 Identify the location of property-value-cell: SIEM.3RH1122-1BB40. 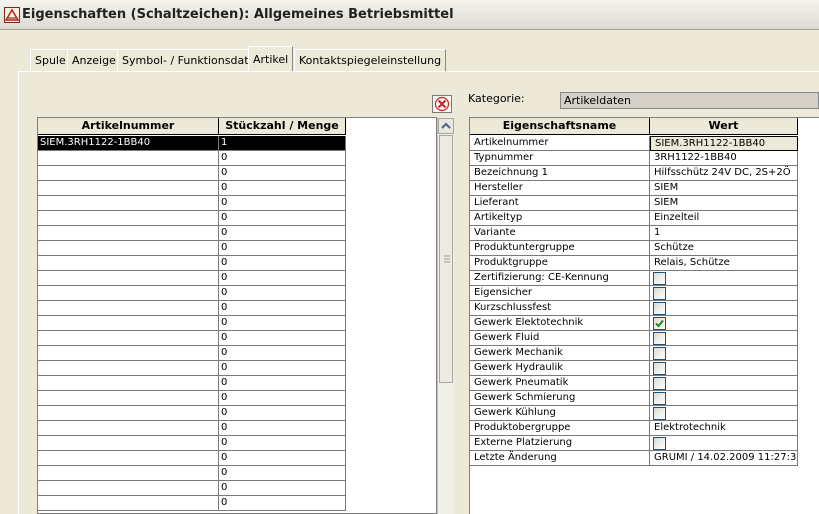
(724, 143).